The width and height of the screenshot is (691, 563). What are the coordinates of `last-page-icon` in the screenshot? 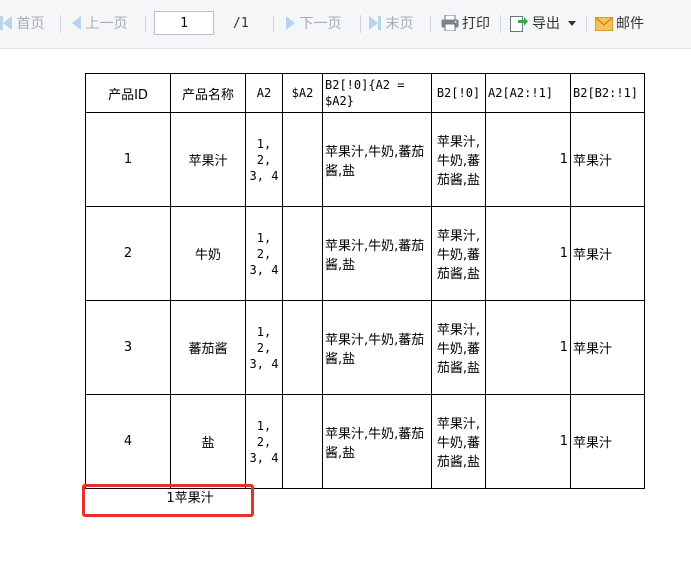 It's located at (373, 23).